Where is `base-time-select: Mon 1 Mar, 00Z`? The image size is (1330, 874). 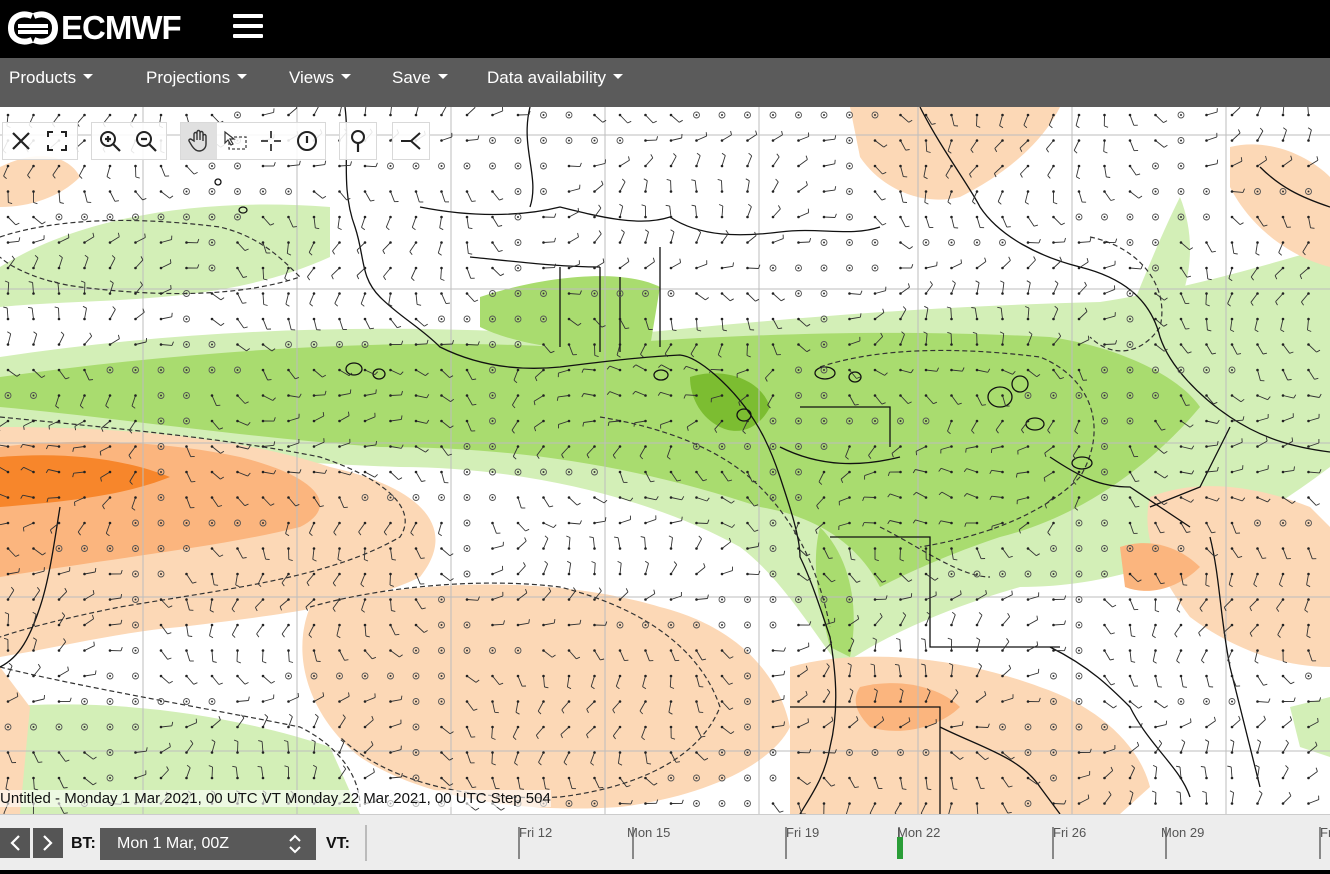 base-time-select: Mon 1 Mar, 00Z is located at coordinates (208, 844).